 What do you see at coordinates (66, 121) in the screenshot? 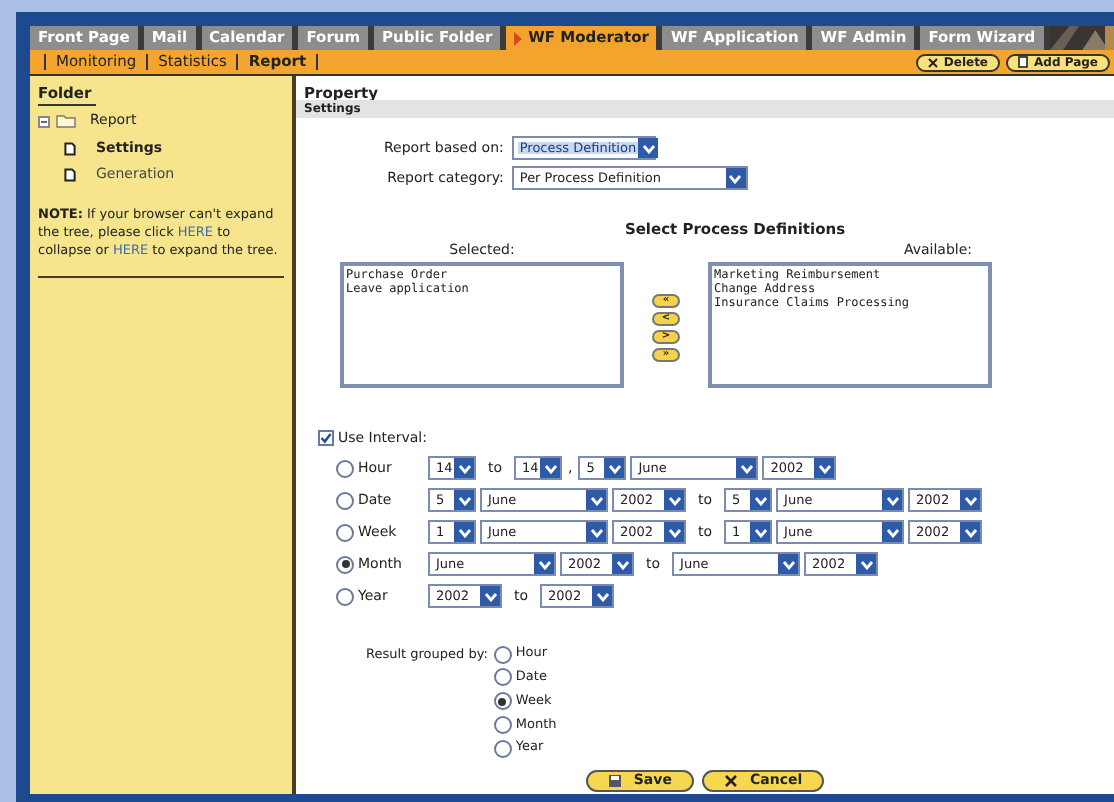
I see `folder-icon` at bounding box center [66, 121].